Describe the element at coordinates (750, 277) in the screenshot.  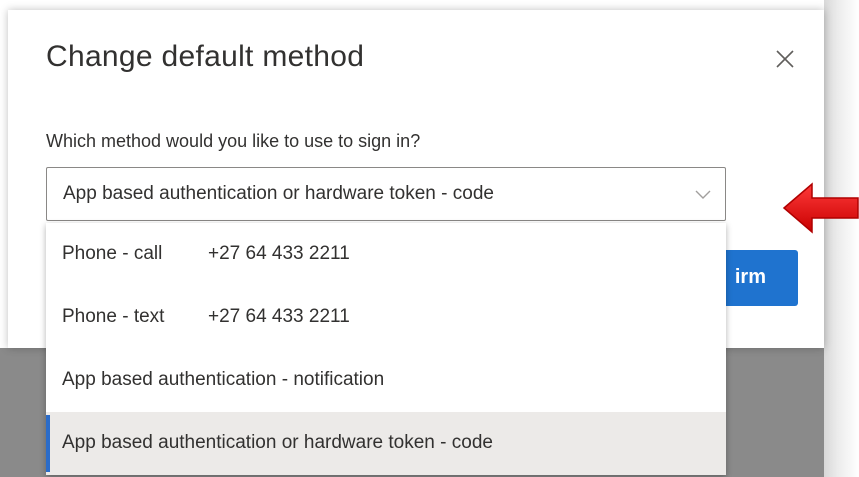
I see `confirm-button-label: irm` at that location.